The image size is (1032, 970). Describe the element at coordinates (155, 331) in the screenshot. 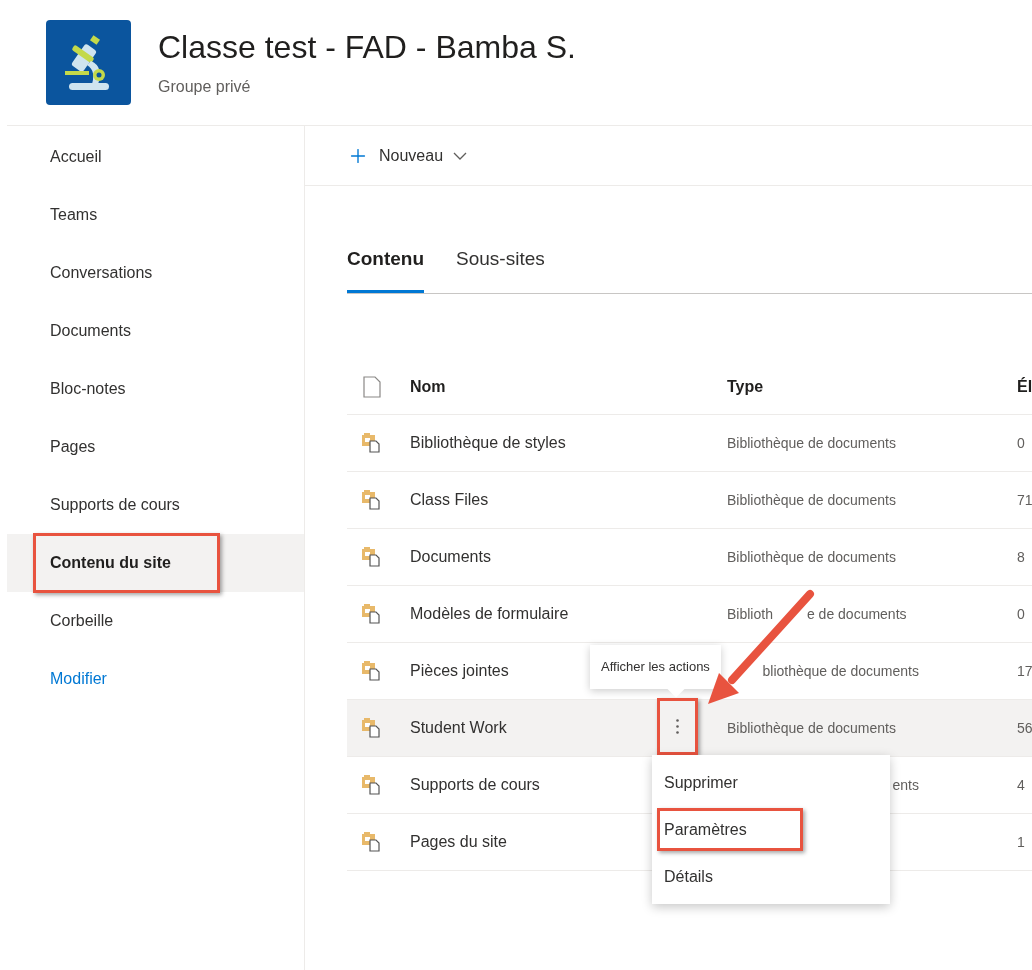

I see `nav-item: Documents` at that location.